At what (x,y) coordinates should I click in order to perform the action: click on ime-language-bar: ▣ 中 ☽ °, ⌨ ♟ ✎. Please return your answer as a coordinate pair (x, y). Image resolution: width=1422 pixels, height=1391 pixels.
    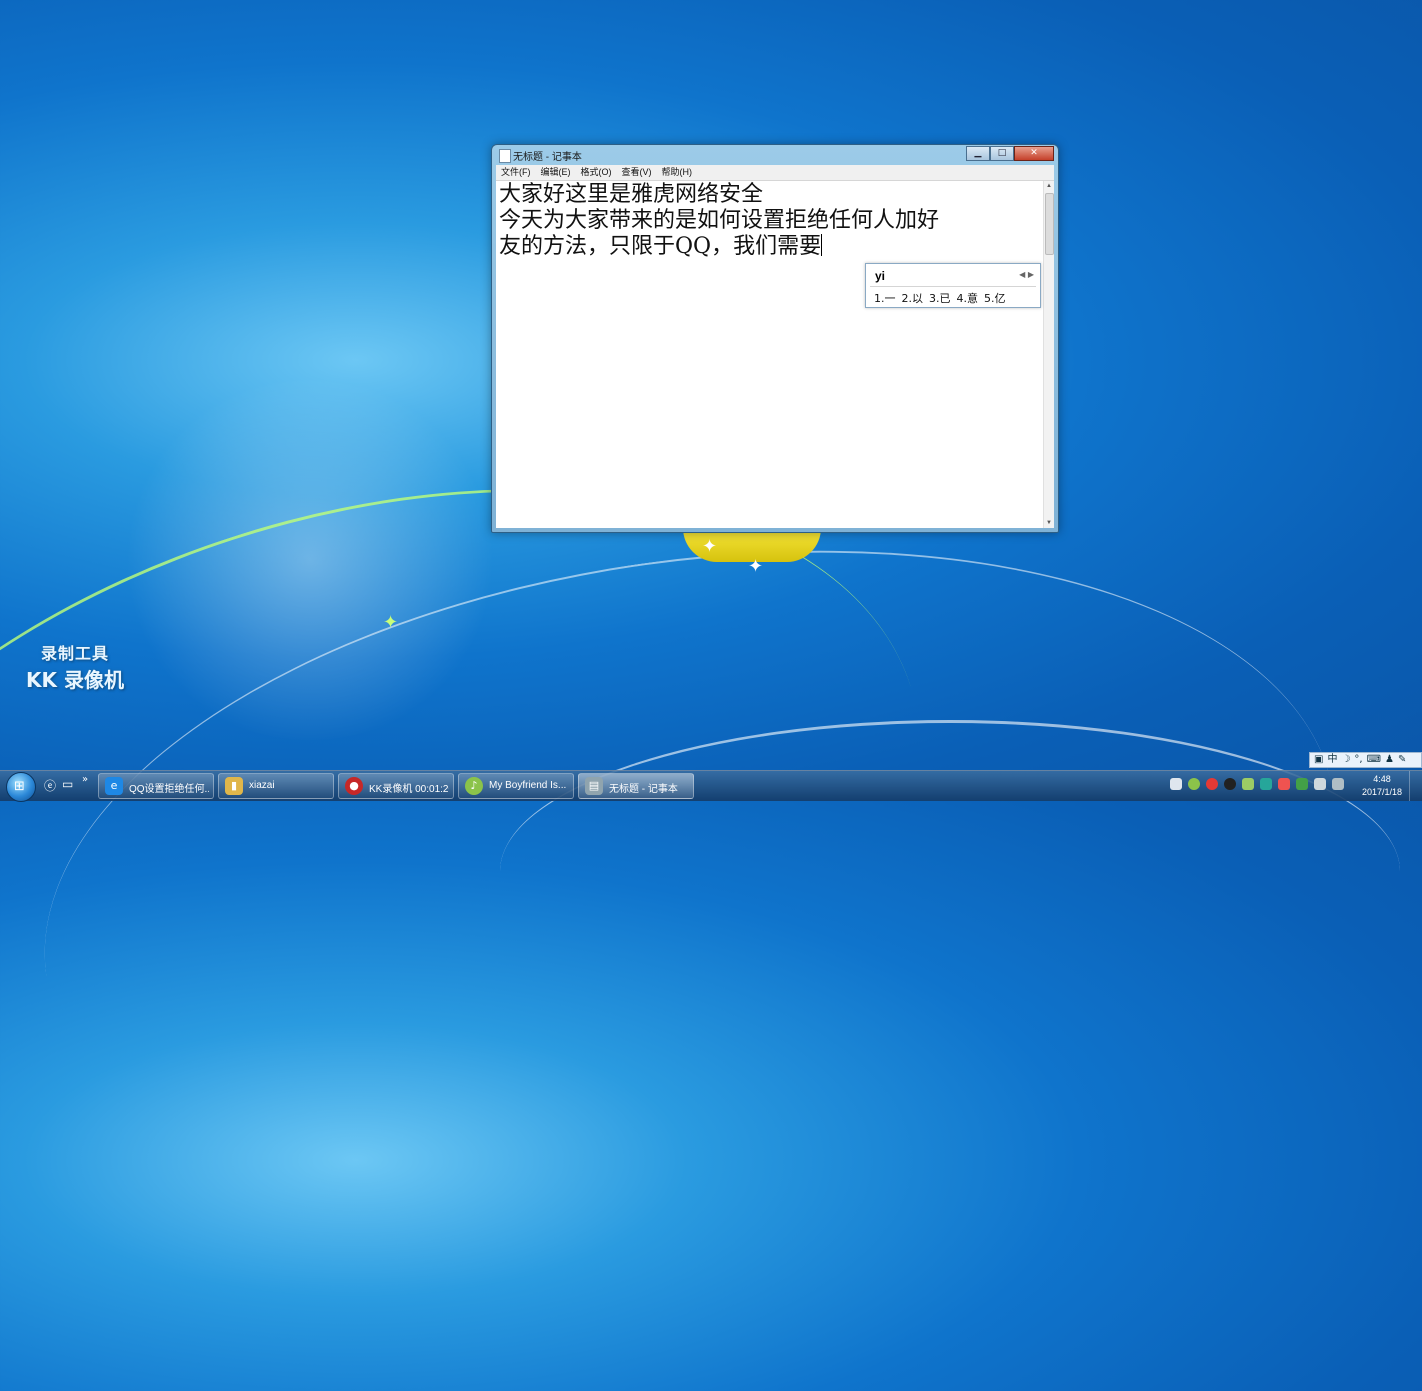
    Looking at the image, I should click on (1365, 760).